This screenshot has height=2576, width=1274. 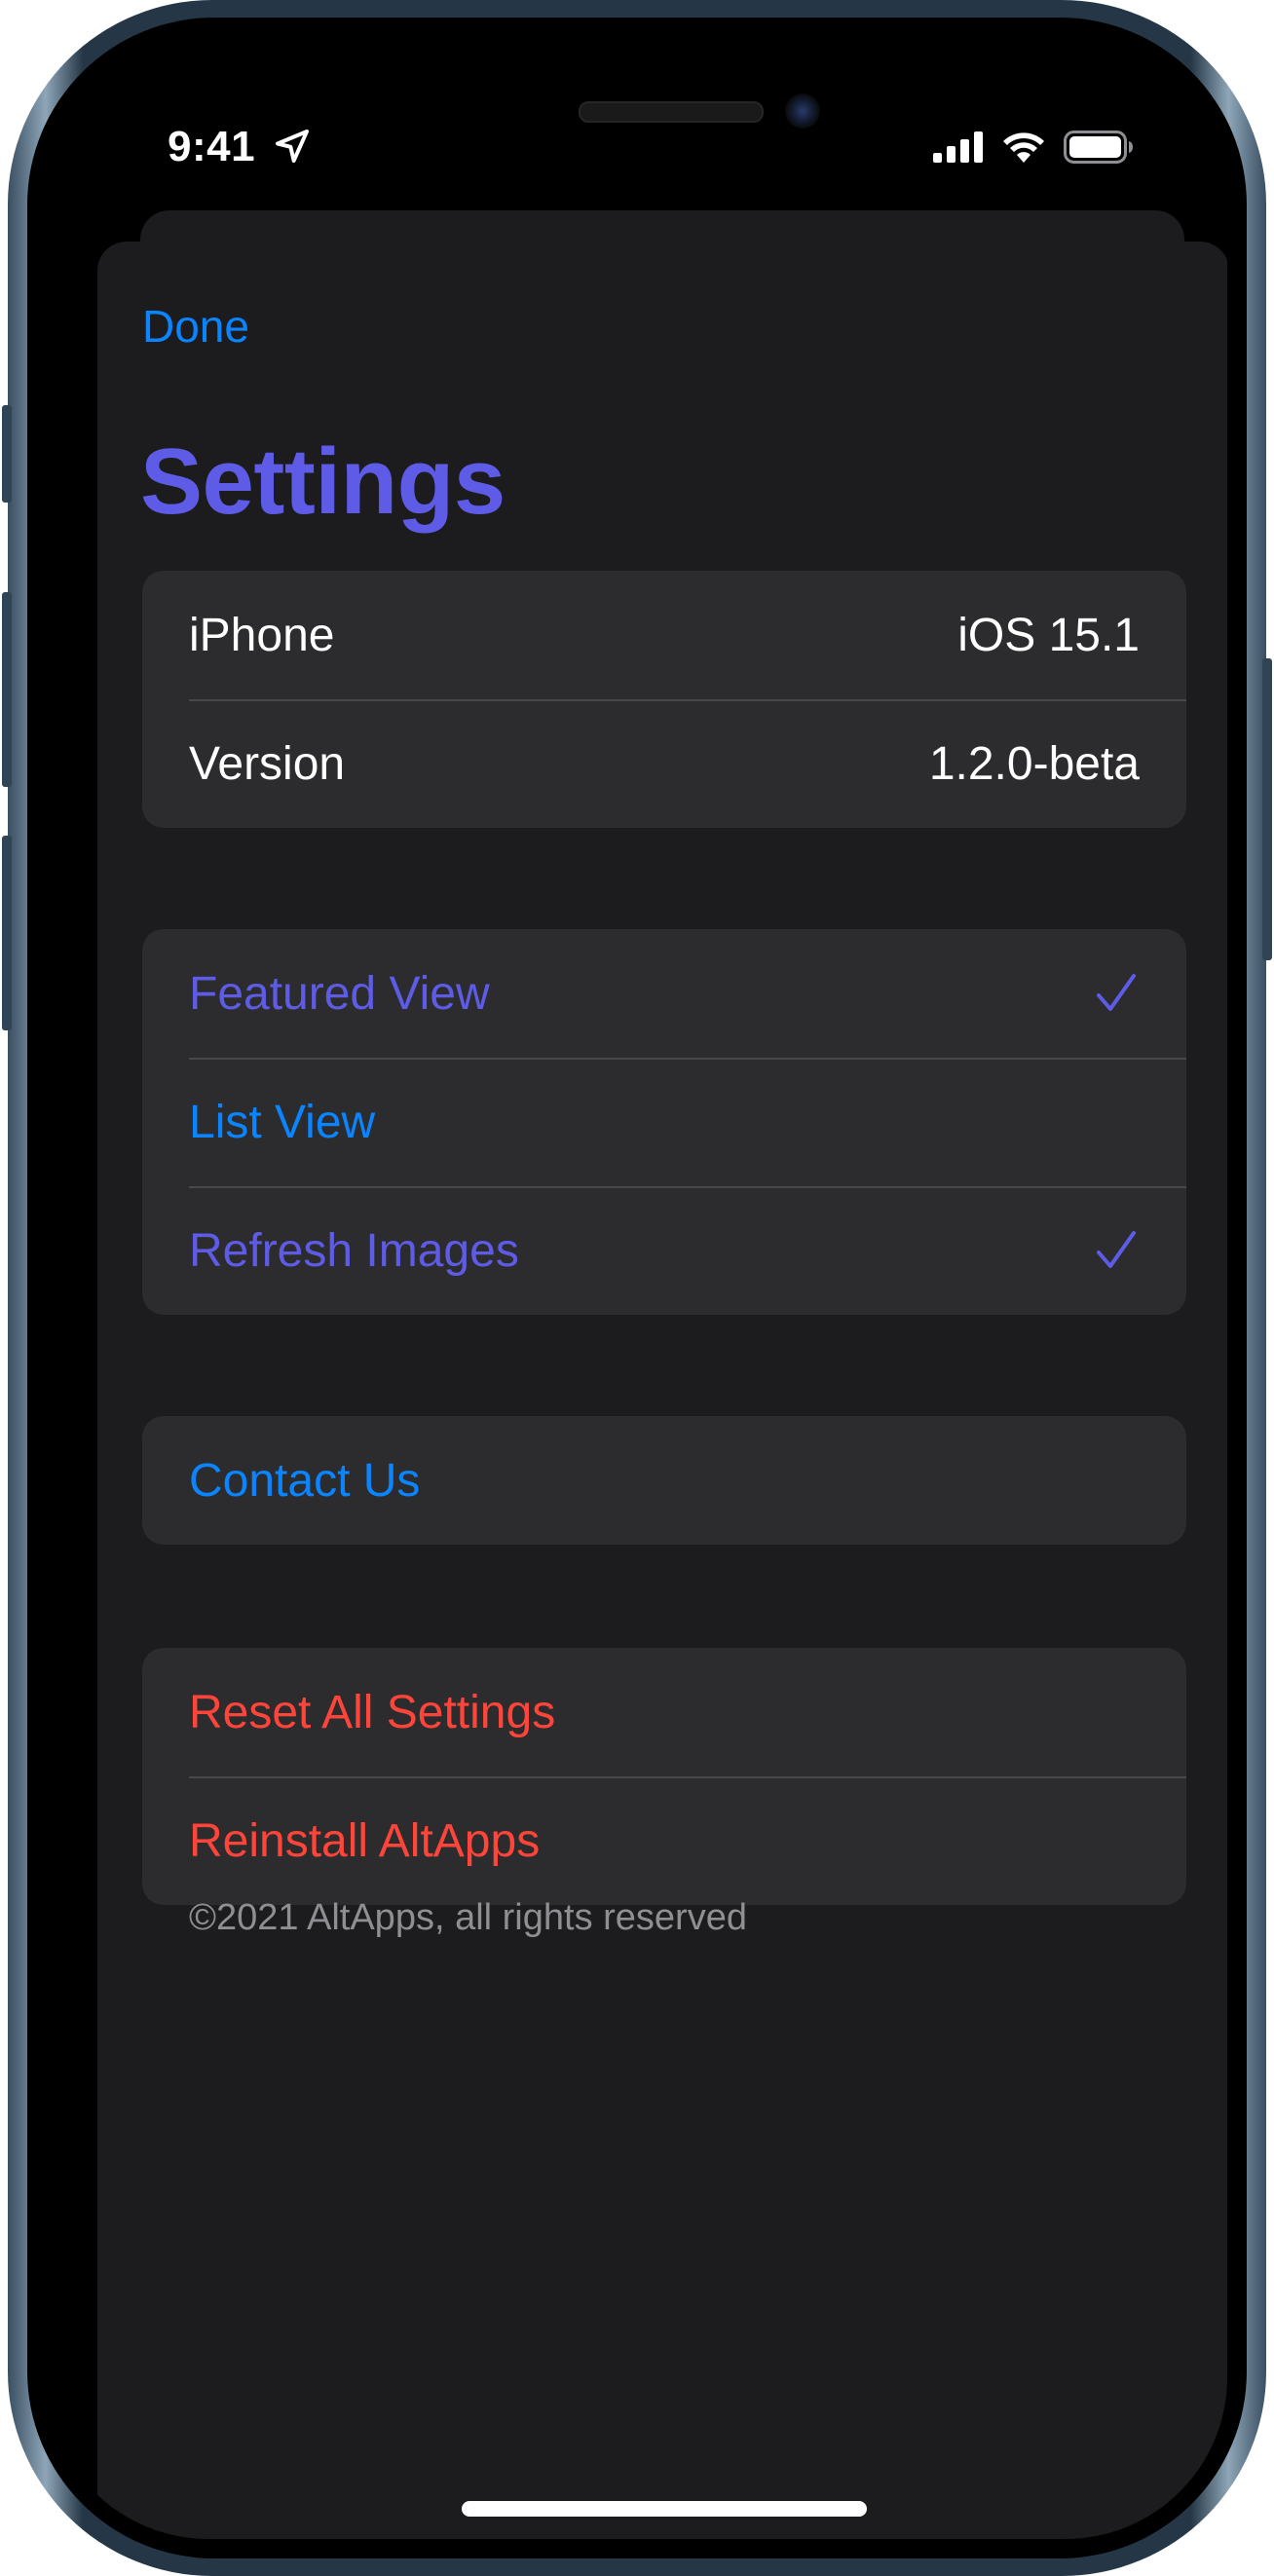 What do you see at coordinates (1024, 147) in the screenshot?
I see `wifi-icon` at bounding box center [1024, 147].